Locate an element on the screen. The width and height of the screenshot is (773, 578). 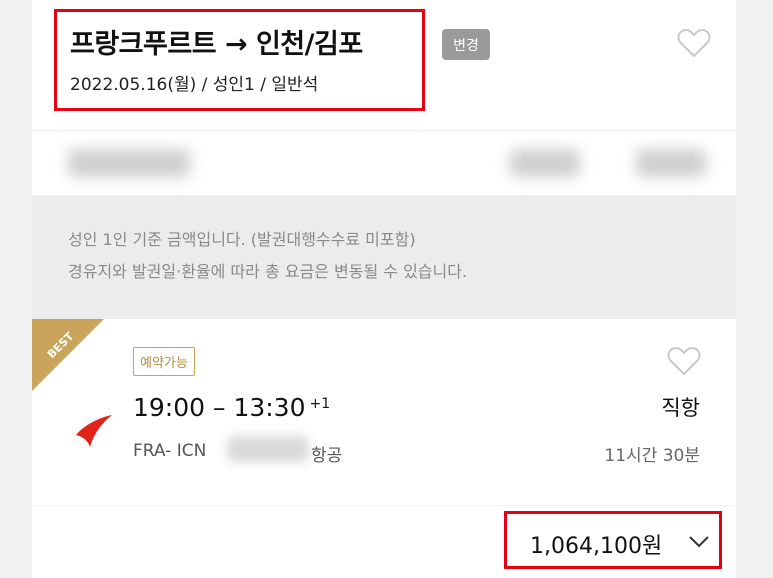
notice-line-2: 경유지와 발권일·환율에 따라 총 요금은 변동될 수 있습니다. is located at coordinates (268, 271).